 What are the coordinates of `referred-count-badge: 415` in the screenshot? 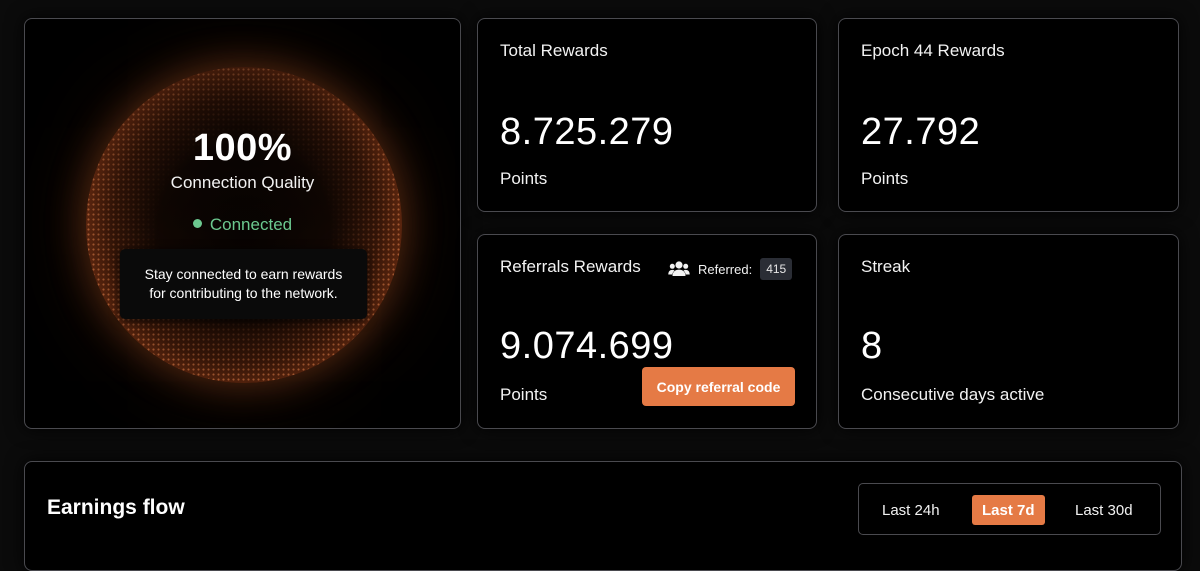 It's located at (776, 269).